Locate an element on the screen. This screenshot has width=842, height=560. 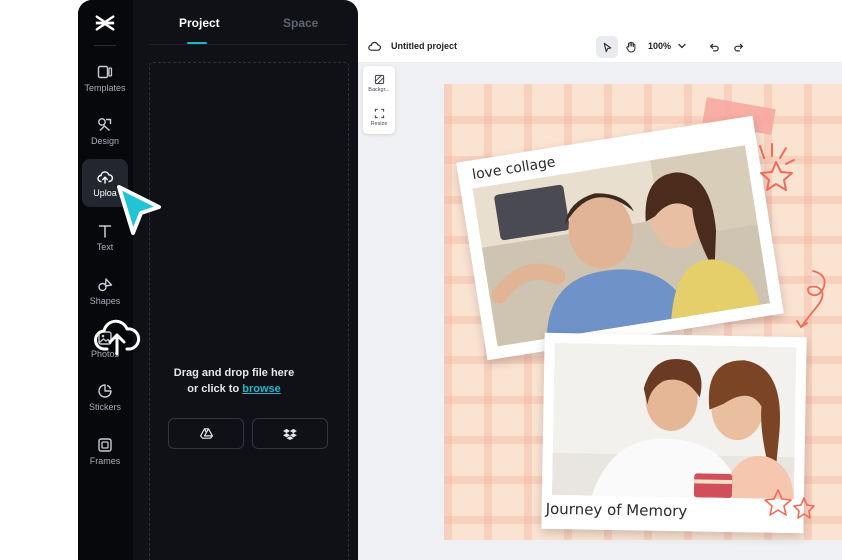
templates-icon is located at coordinates (105, 71).